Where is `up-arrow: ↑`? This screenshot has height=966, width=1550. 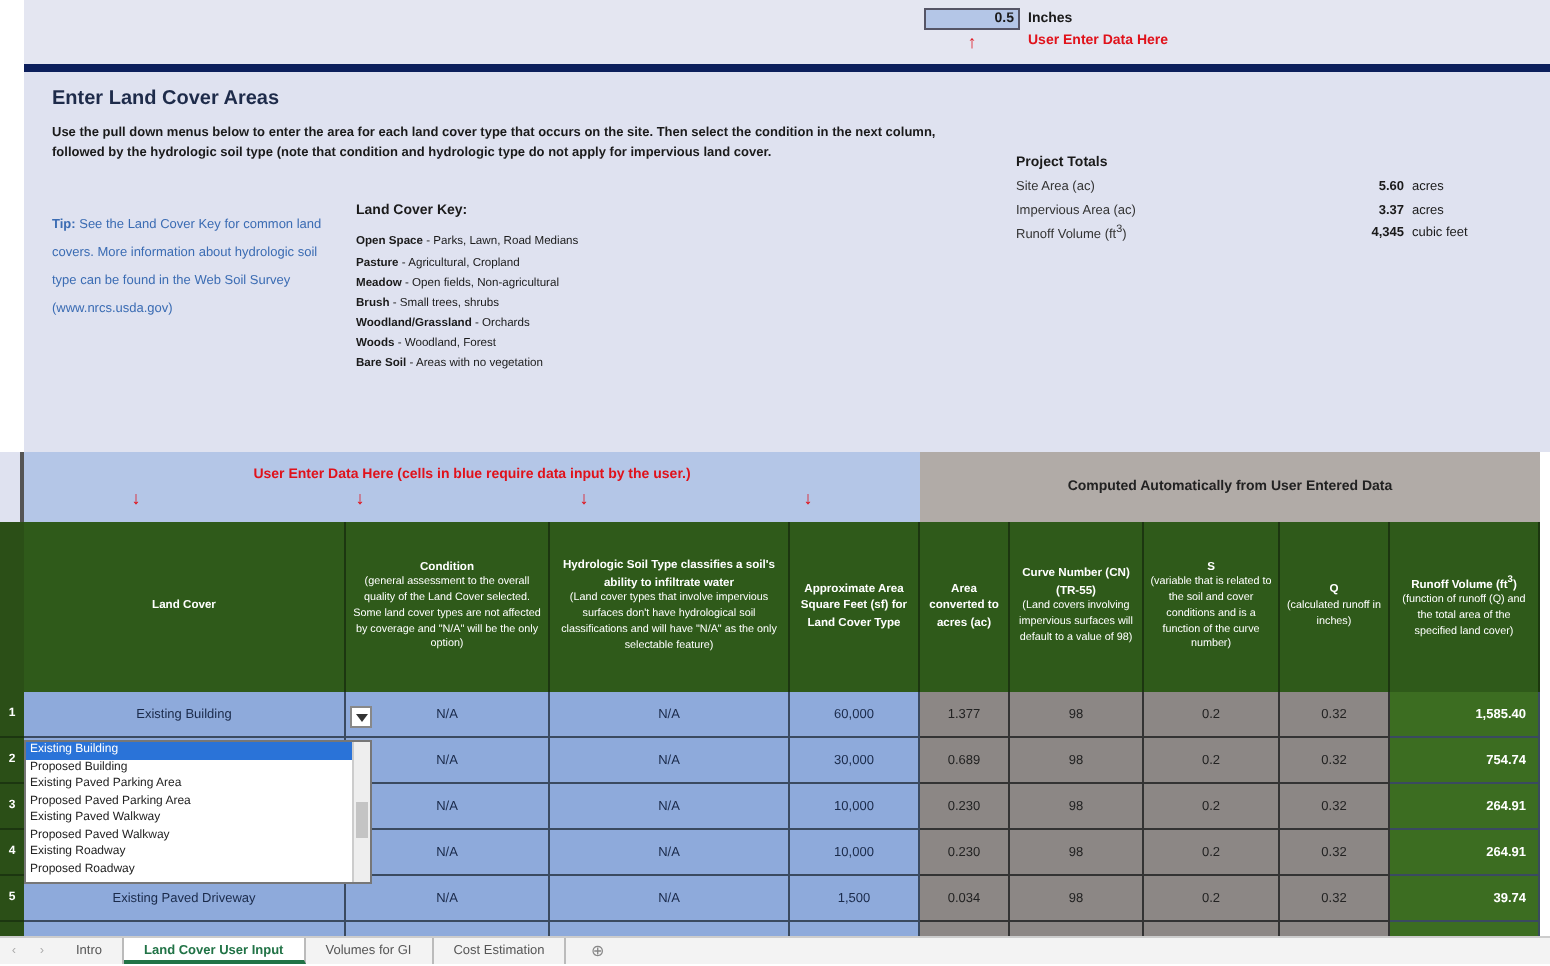
up-arrow: ↑ is located at coordinates (972, 41).